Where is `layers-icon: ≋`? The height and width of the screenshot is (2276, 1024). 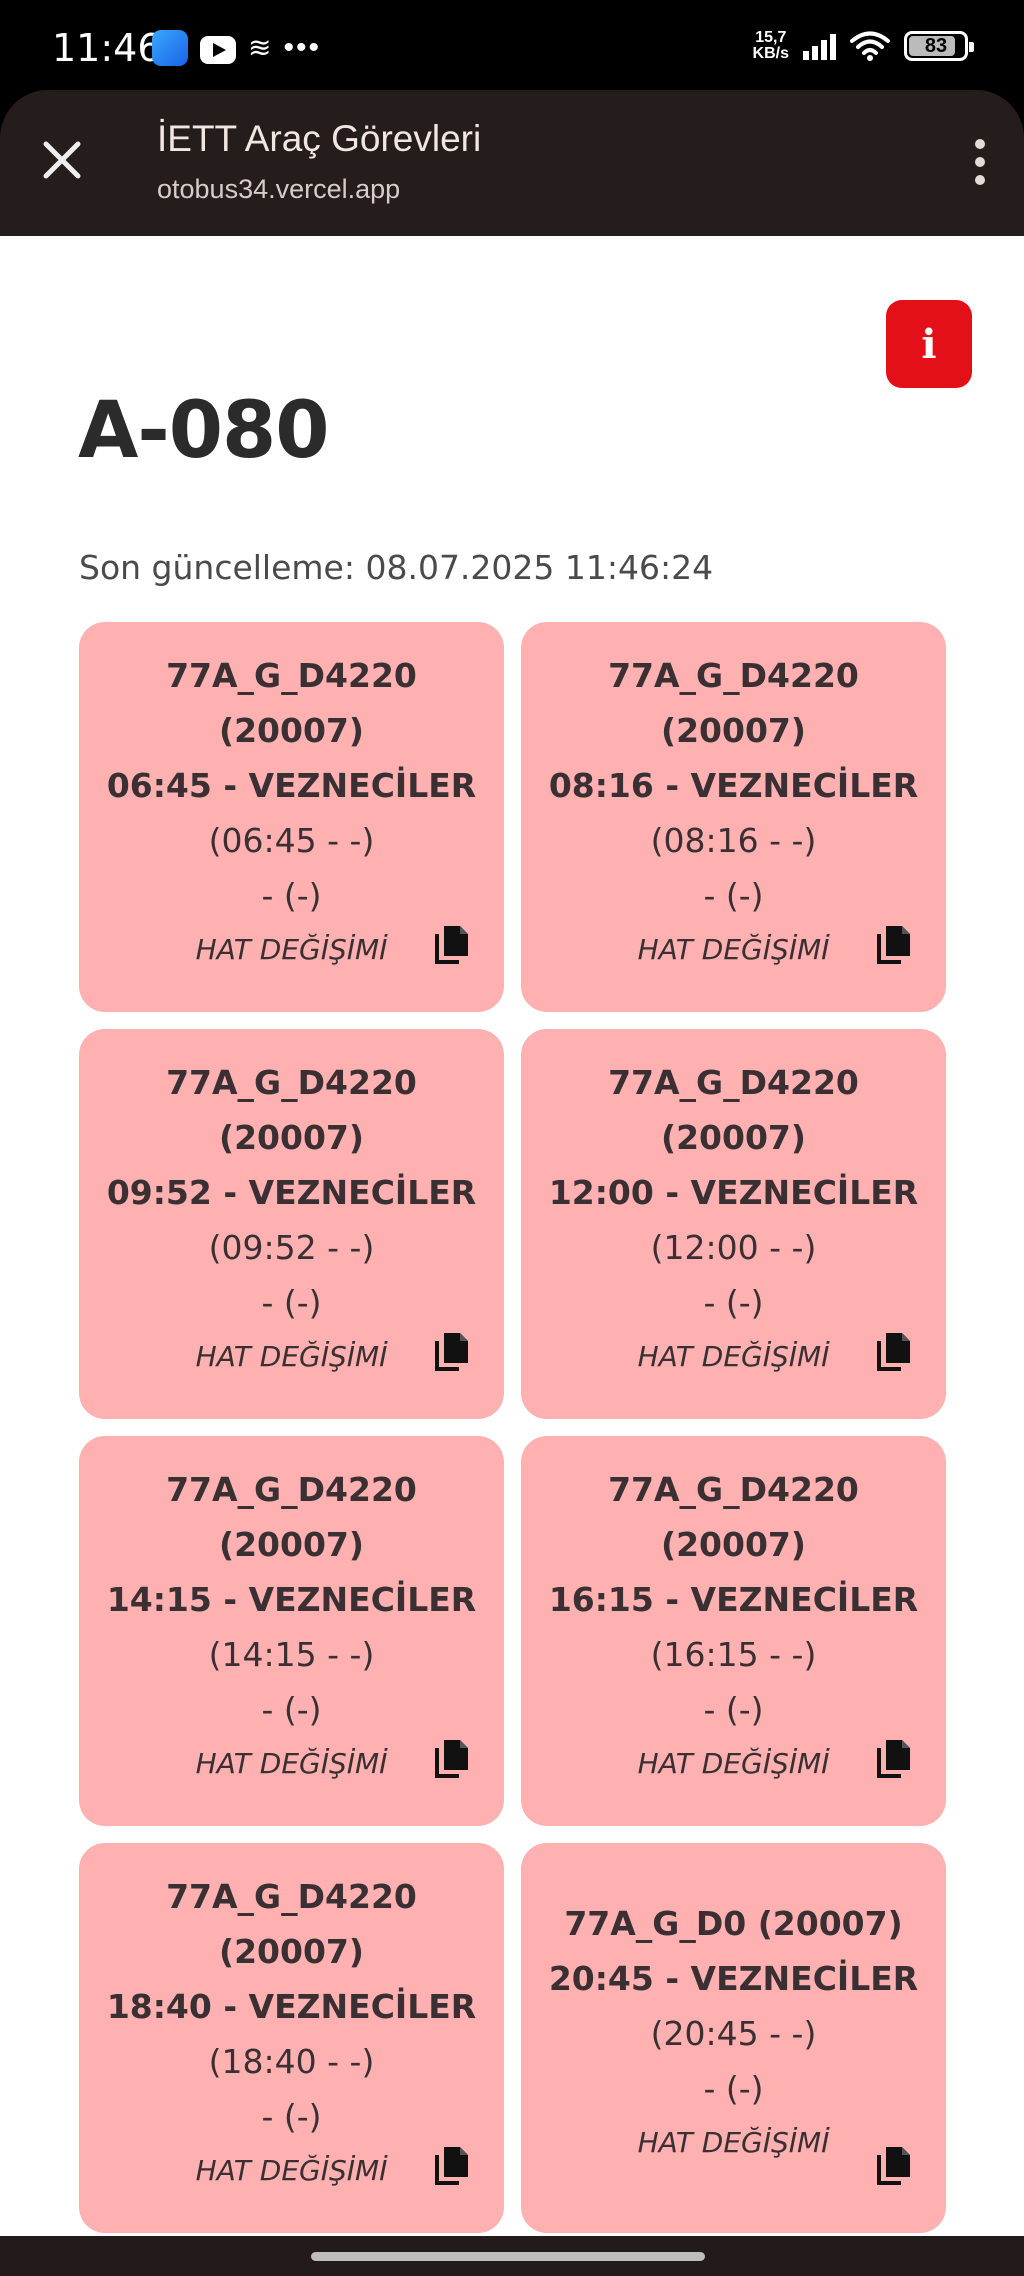
layers-icon: ≋ is located at coordinates (260, 47).